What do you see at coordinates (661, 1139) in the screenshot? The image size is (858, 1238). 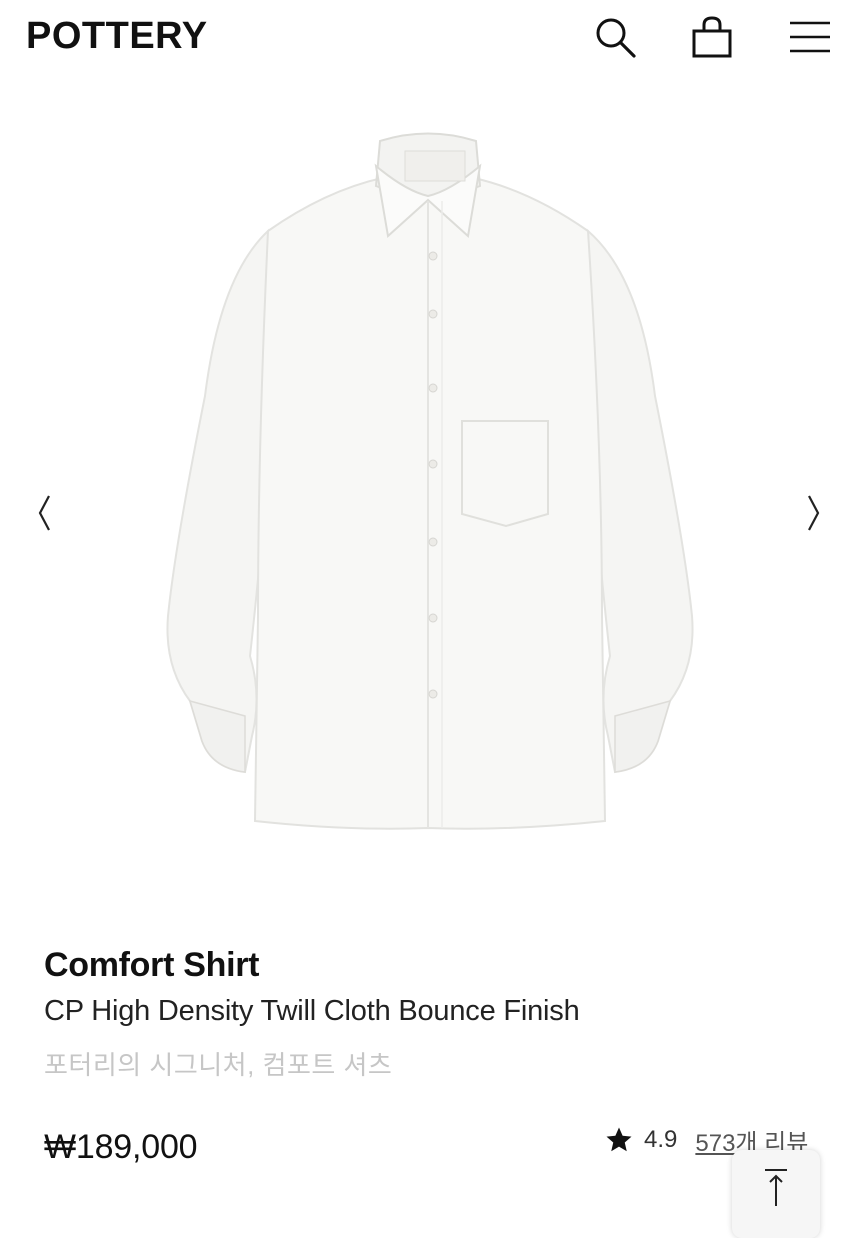 I see `rating-value: 4.9` at bounding box center [661, 1139].